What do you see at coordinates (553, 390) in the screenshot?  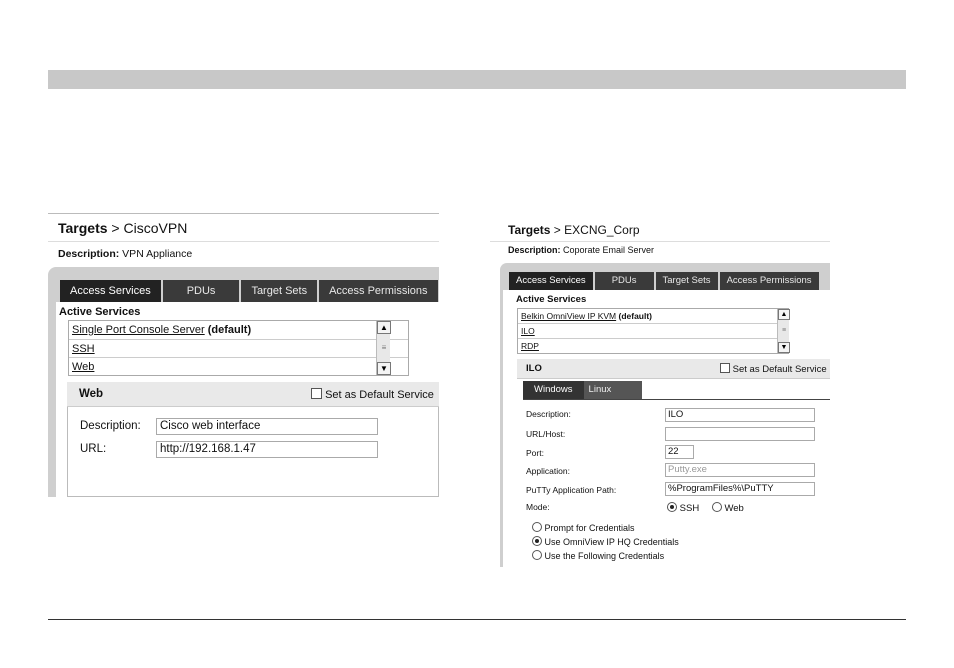 I see `tab-windows: Windows` at bounding box center [553, 390].